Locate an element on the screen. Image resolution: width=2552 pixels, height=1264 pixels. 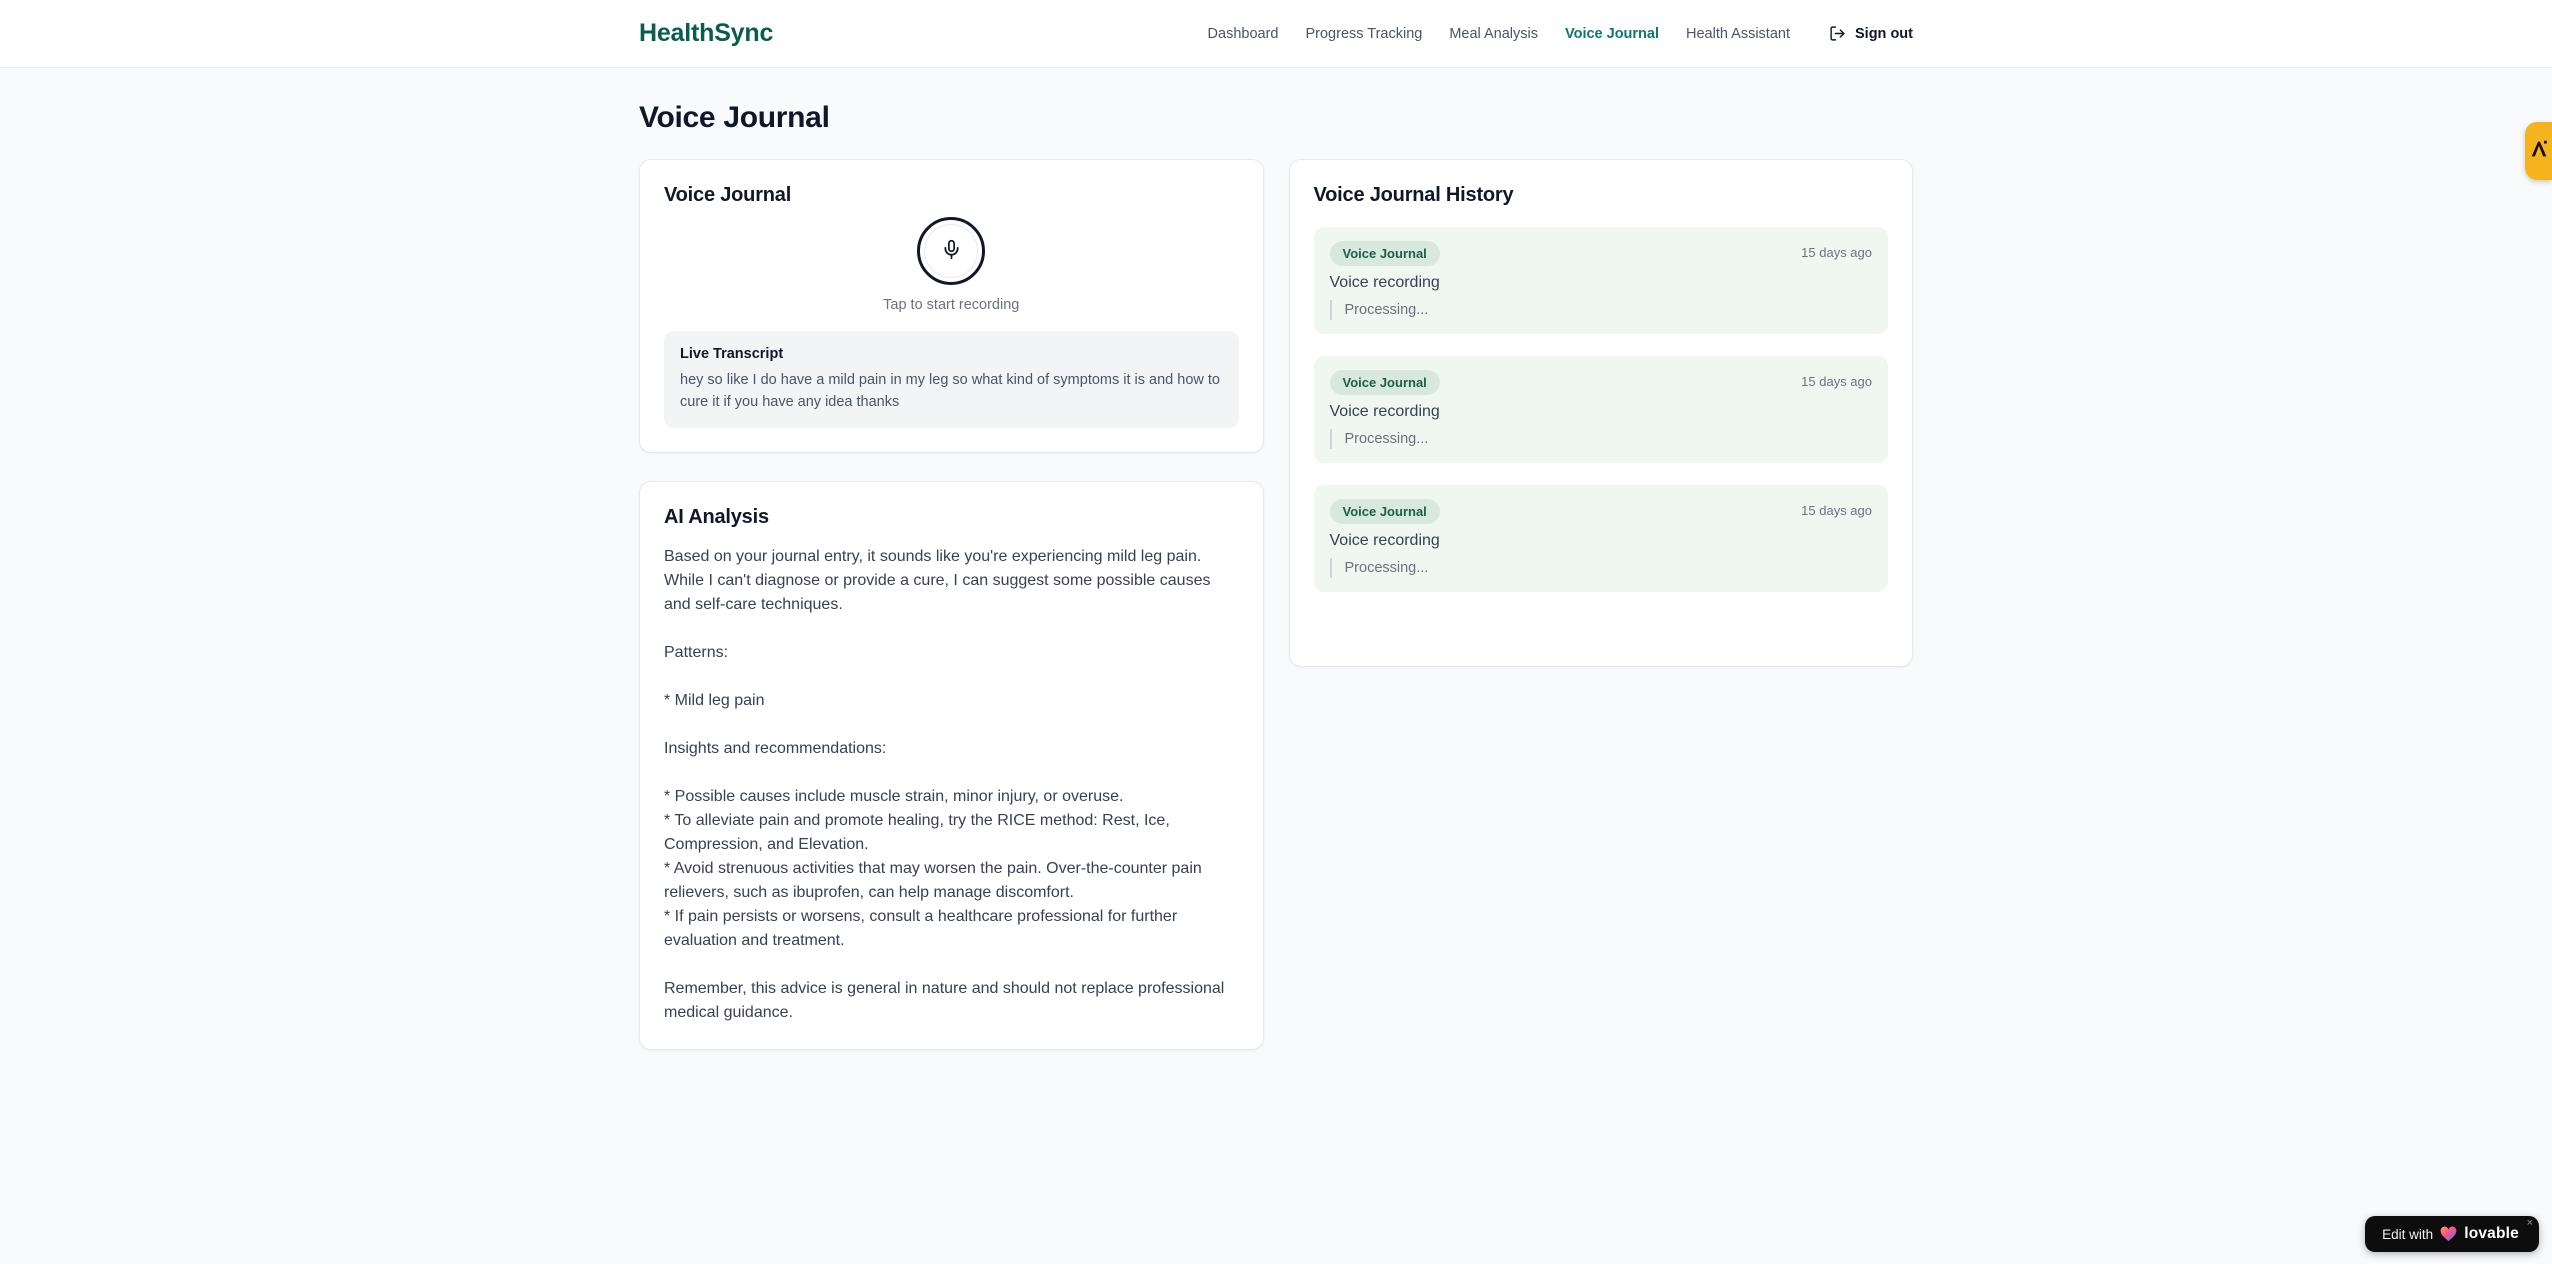
close-icon: × is located at coordinates (2530, 1223).